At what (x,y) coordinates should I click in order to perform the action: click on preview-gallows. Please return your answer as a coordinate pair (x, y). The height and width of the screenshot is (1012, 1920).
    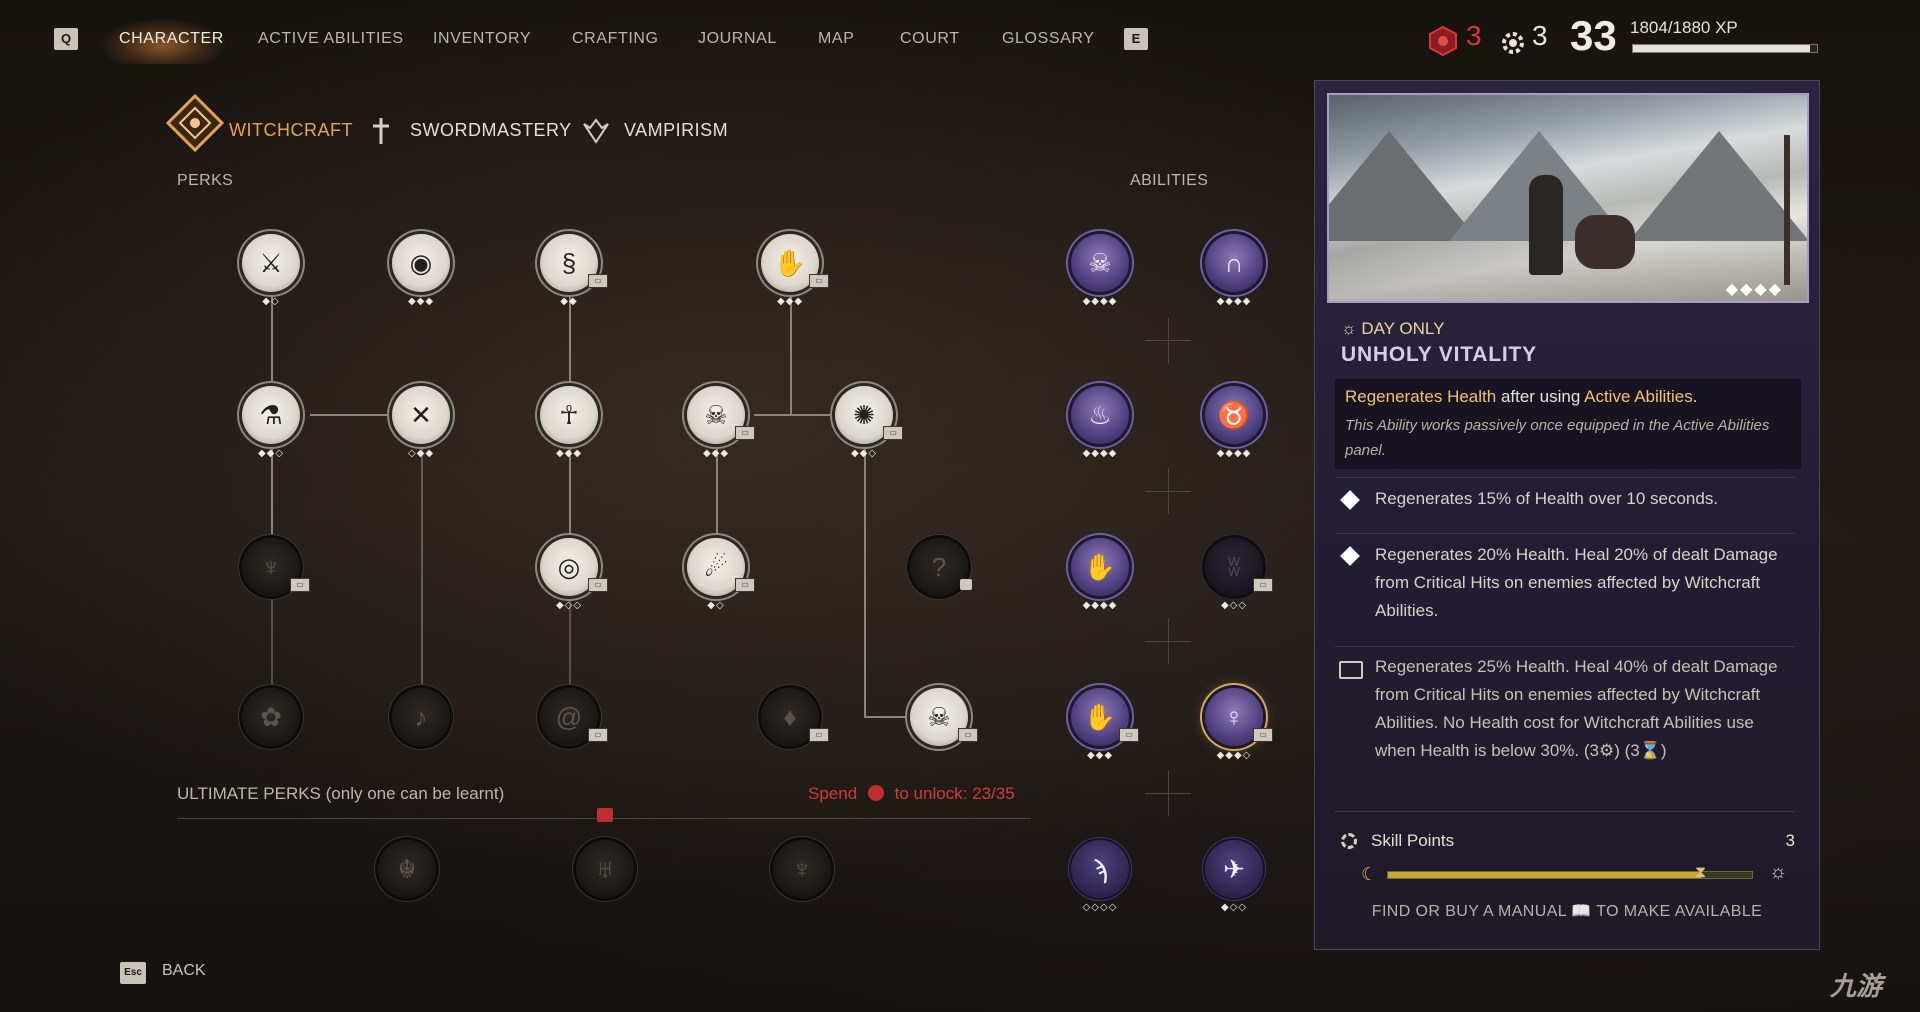
    Looking at the image, I should click on (1787, 210).